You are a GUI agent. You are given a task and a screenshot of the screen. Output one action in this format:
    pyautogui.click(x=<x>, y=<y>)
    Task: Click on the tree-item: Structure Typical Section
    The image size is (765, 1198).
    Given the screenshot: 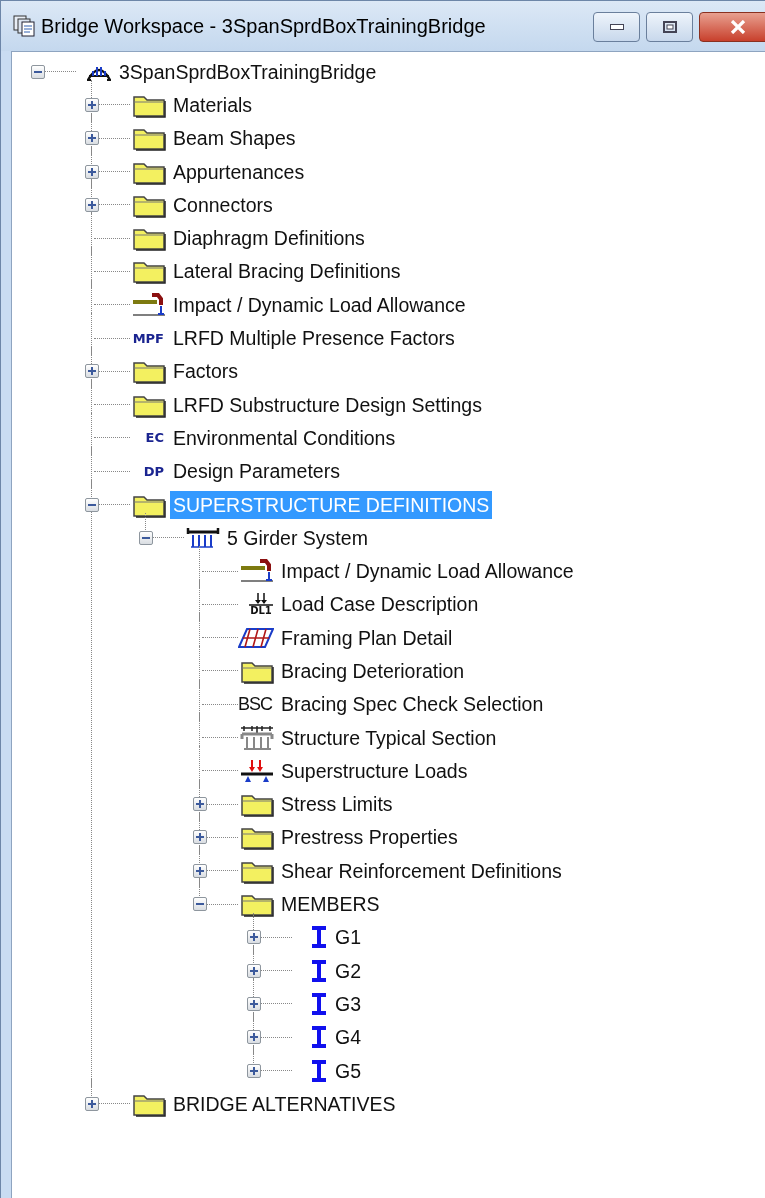 What is the action you would take?
    pyautogui.click(x=389, y=737)
    